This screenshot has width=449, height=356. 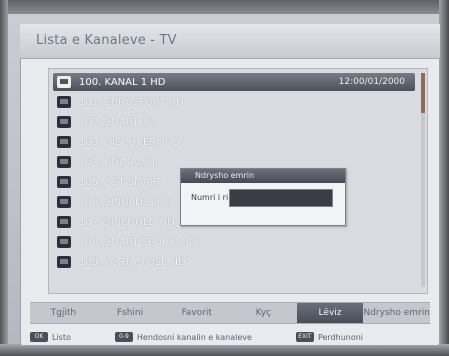 What do you see at coordinates (39, 337) in the screenshot?
I see `ok-key-icon: OK` at bounding box center [39, 337].